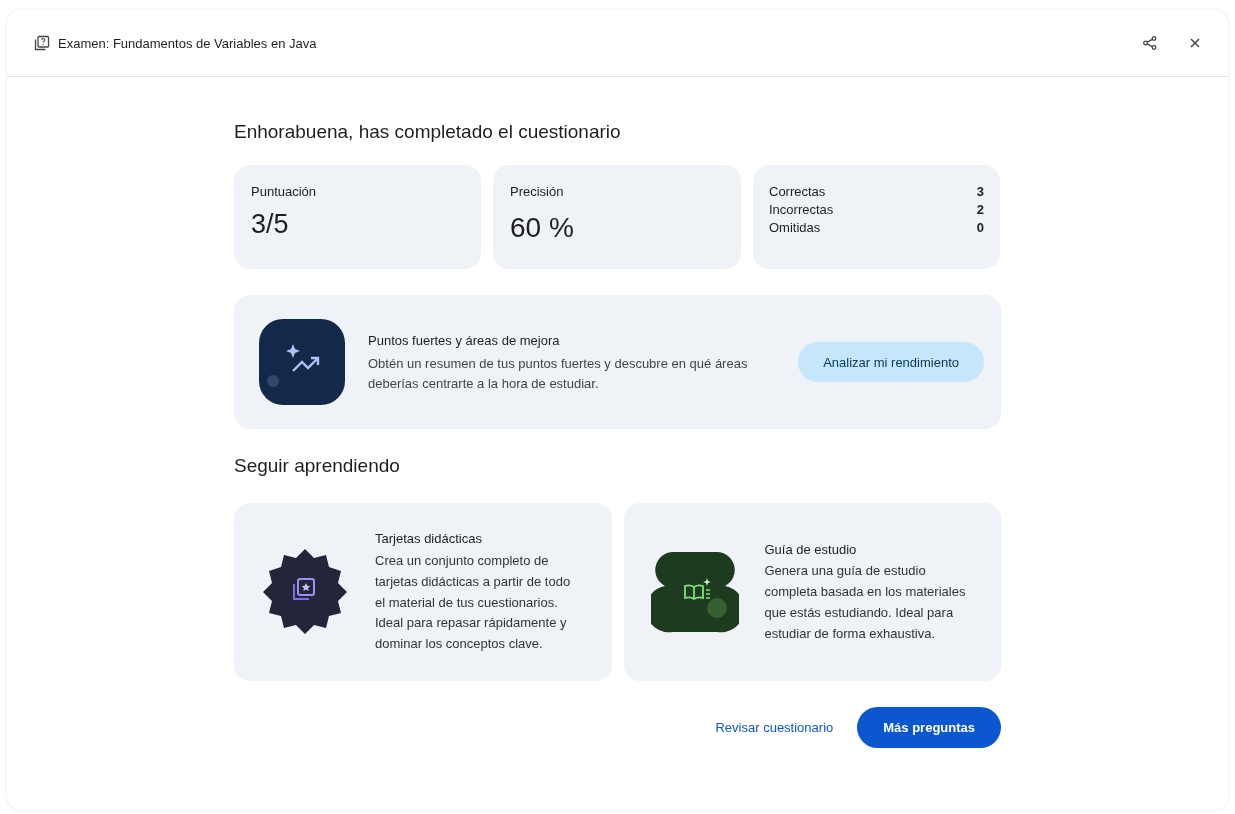  I want to click on quiz-icon, so click(42, 43).